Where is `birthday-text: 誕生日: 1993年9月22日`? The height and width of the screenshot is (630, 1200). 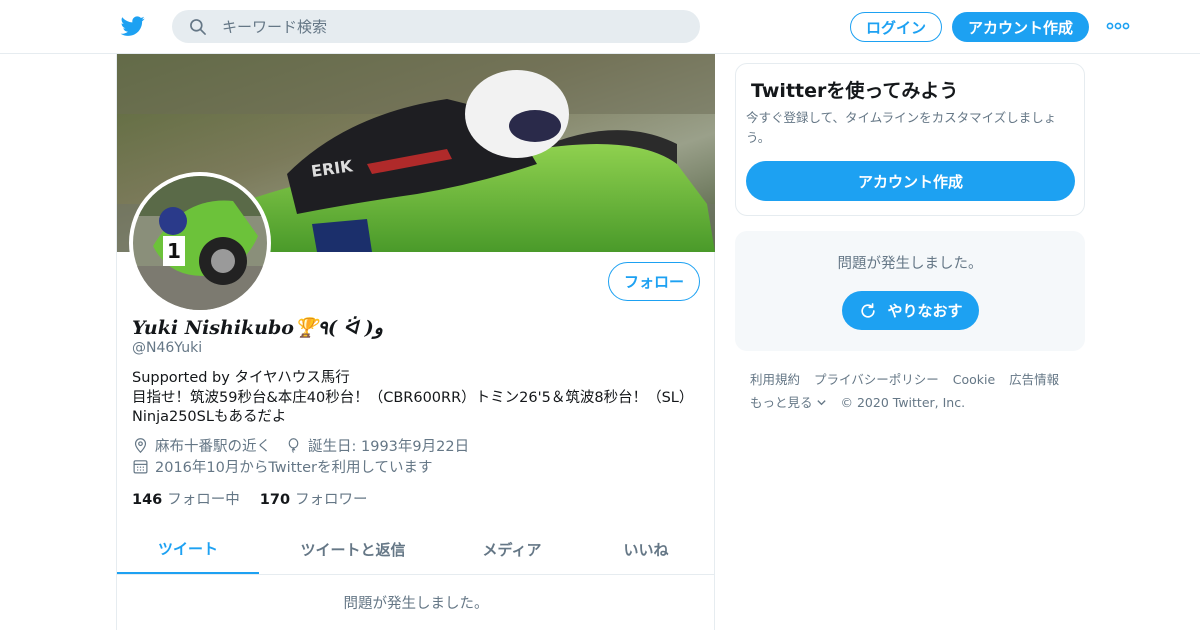
birthday-text: 誕生日: 1993年9月22日 is located at coordinates (389, 447).